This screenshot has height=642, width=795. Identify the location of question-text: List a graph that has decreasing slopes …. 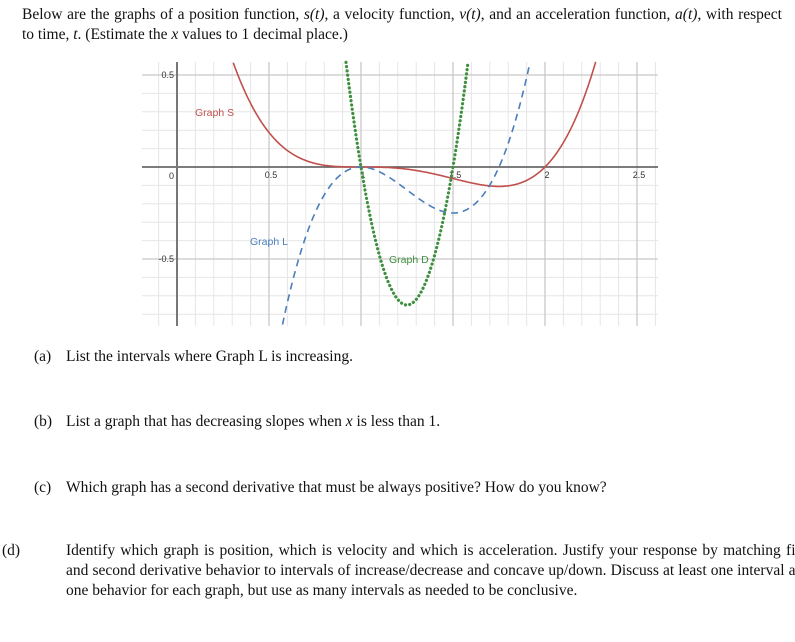
(206, 421).